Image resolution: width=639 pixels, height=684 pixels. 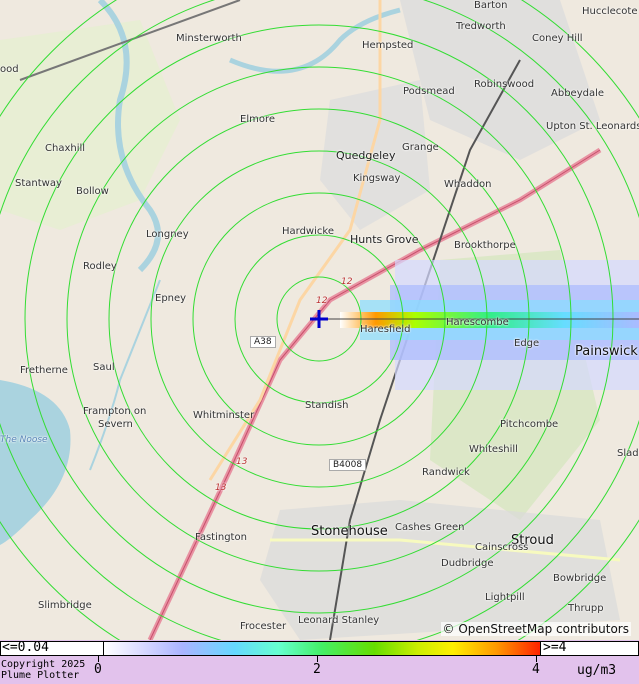 What do you see at coordinates (263, 342) in the screenshot?
I see `road-label-a38: A38` at bounding box center [263, 342].